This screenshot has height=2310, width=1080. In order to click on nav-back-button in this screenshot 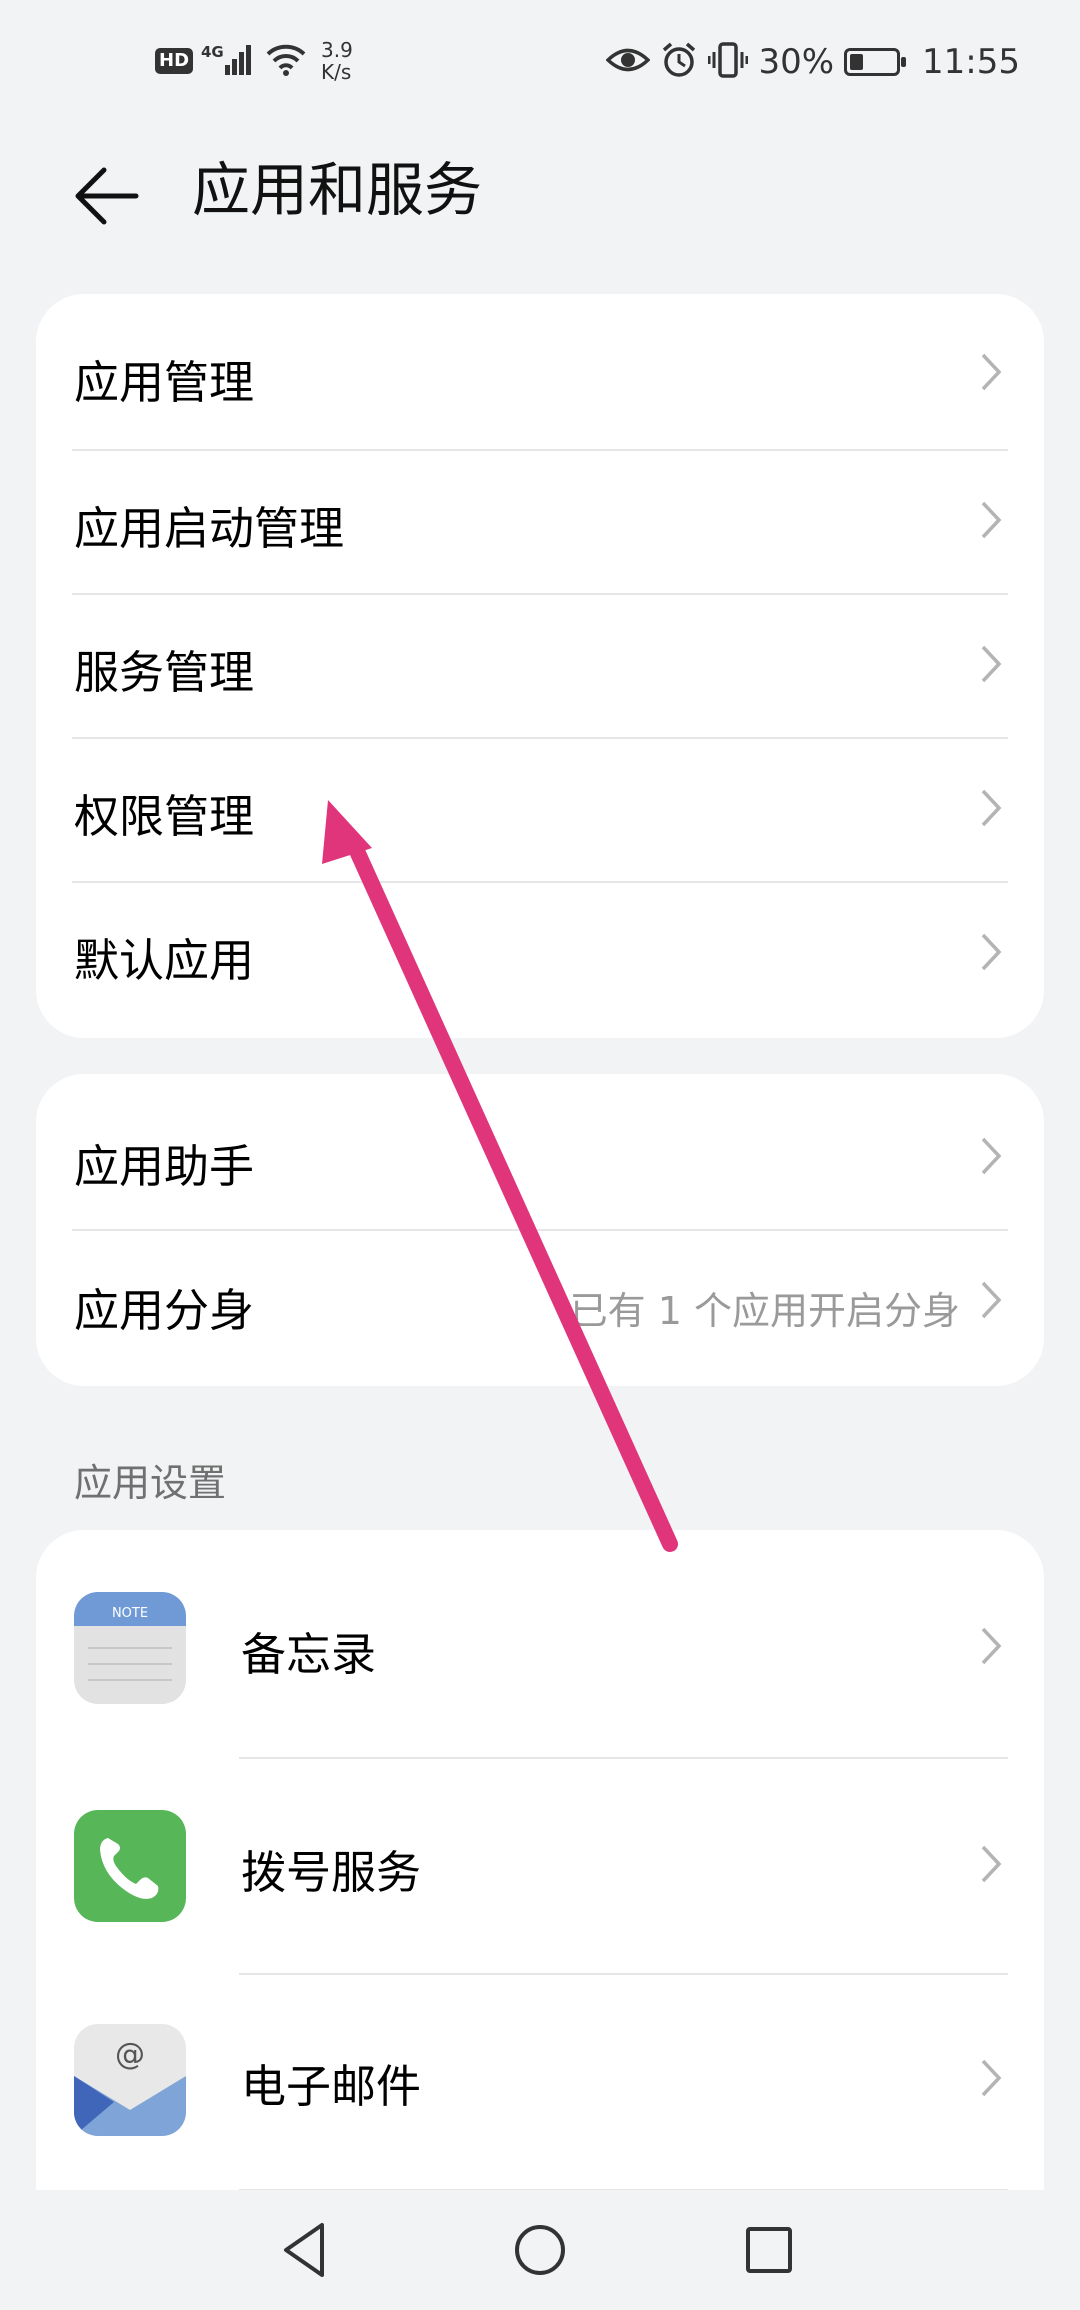, I will do `click(307, 2250)`.